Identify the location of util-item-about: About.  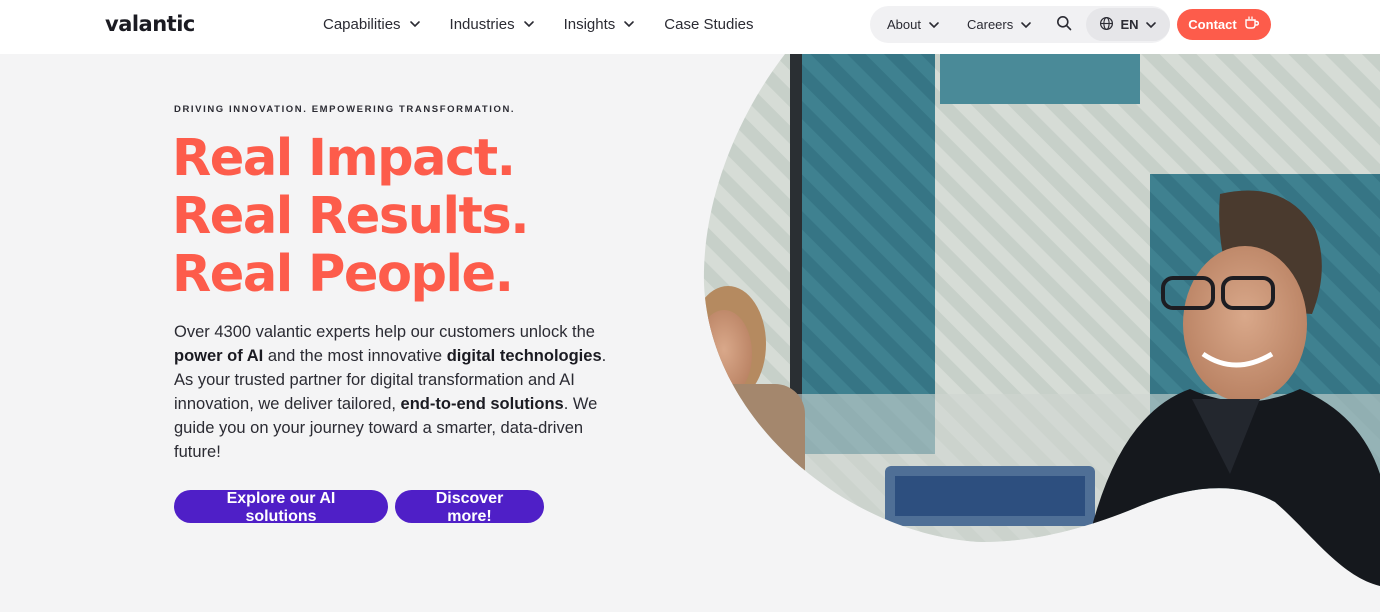
(913, 24).